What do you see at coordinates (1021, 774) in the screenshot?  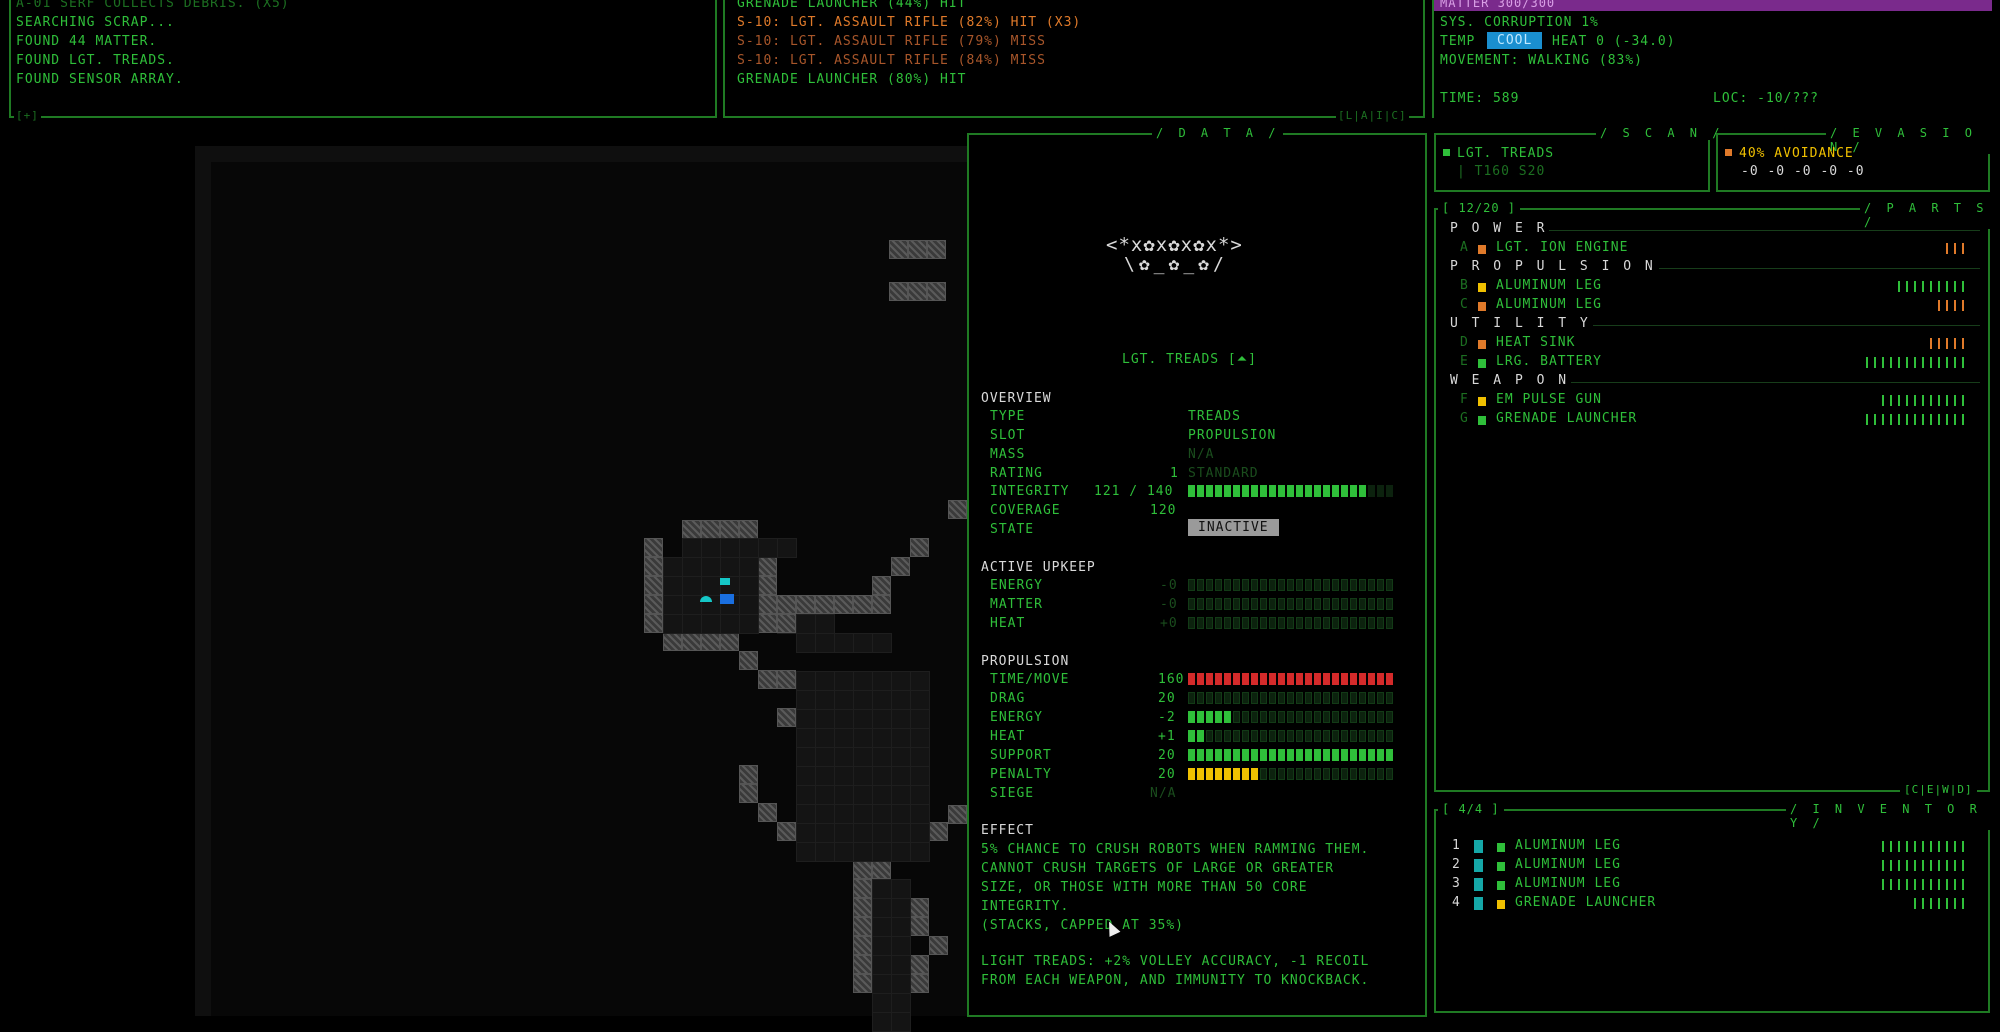 I see `propulsion-label: Penalty` at bounding box center [1021, 774].